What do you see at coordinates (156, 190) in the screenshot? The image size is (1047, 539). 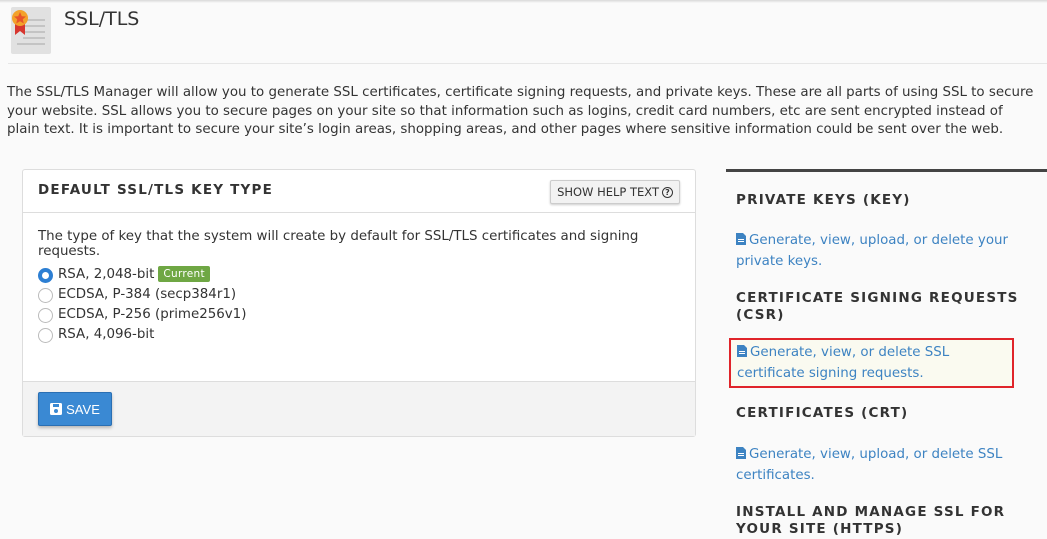 I see `panel-title: DEFAULT SSL/TLS KEY TYPE` at bounding box center [156, 190].